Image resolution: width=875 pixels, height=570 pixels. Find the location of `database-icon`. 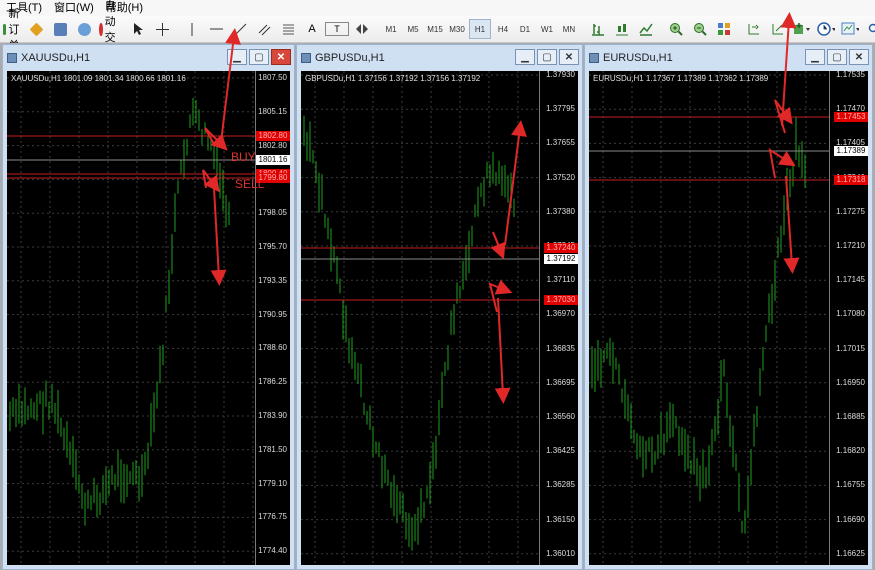

database-icon is located at coordinates (60, 29).